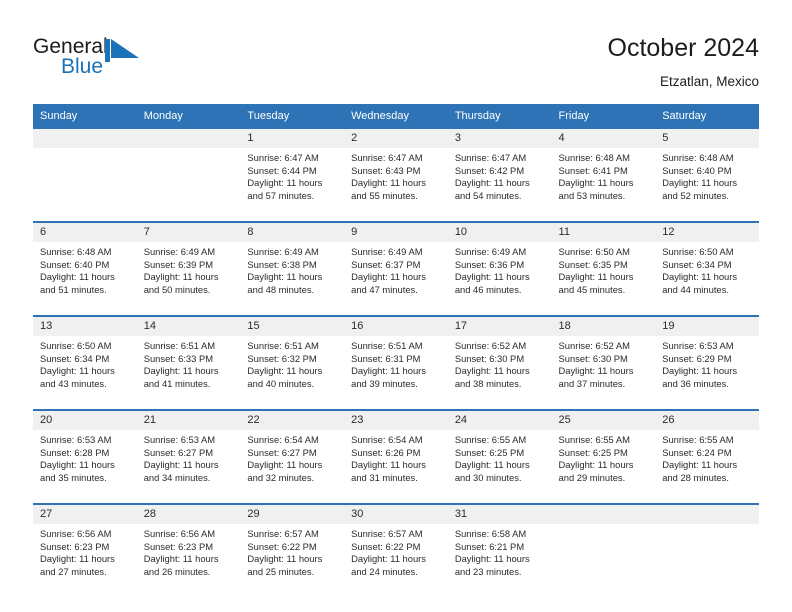  Describe the element at coordinates (396, 137) in the screenshot. I see `day-number-cell: 2` at that location.